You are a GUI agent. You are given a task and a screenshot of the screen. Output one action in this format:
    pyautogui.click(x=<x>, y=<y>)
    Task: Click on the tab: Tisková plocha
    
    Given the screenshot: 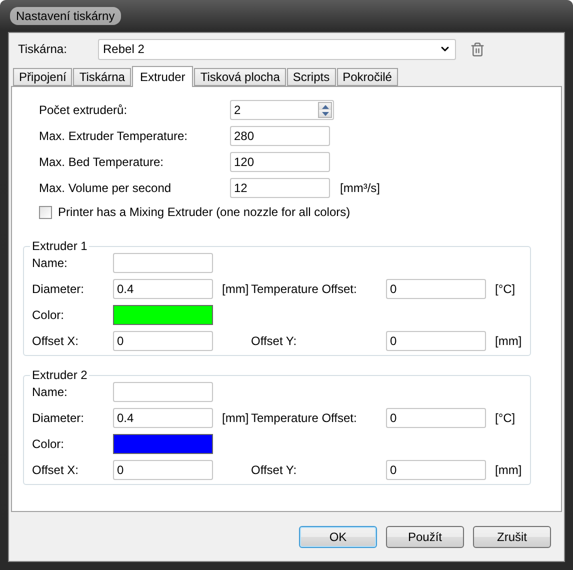 What is the action you would take?
    pyautogui.click(x=240, y=77)
    